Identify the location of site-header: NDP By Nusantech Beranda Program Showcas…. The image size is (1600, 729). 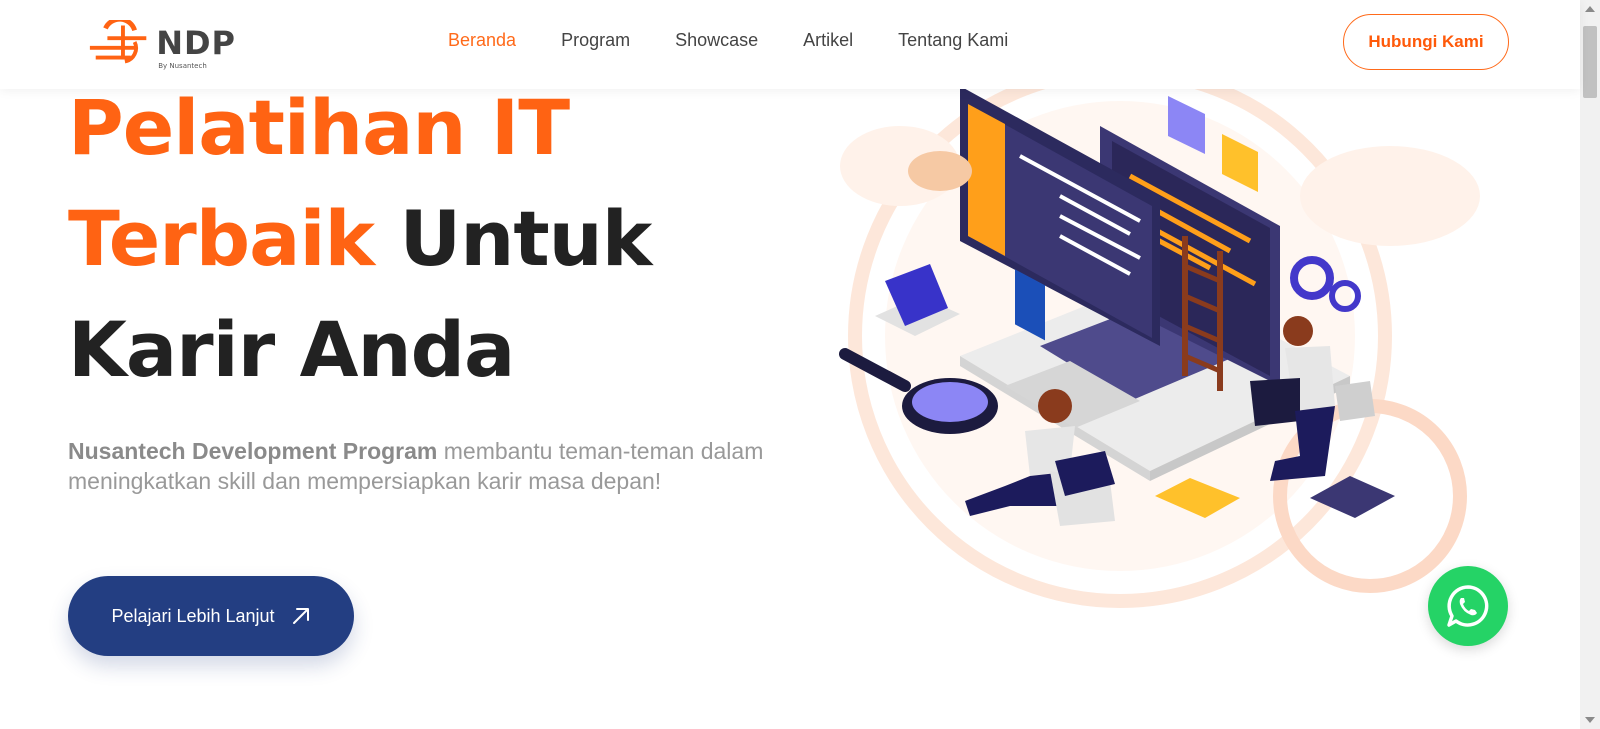
(790, 44).